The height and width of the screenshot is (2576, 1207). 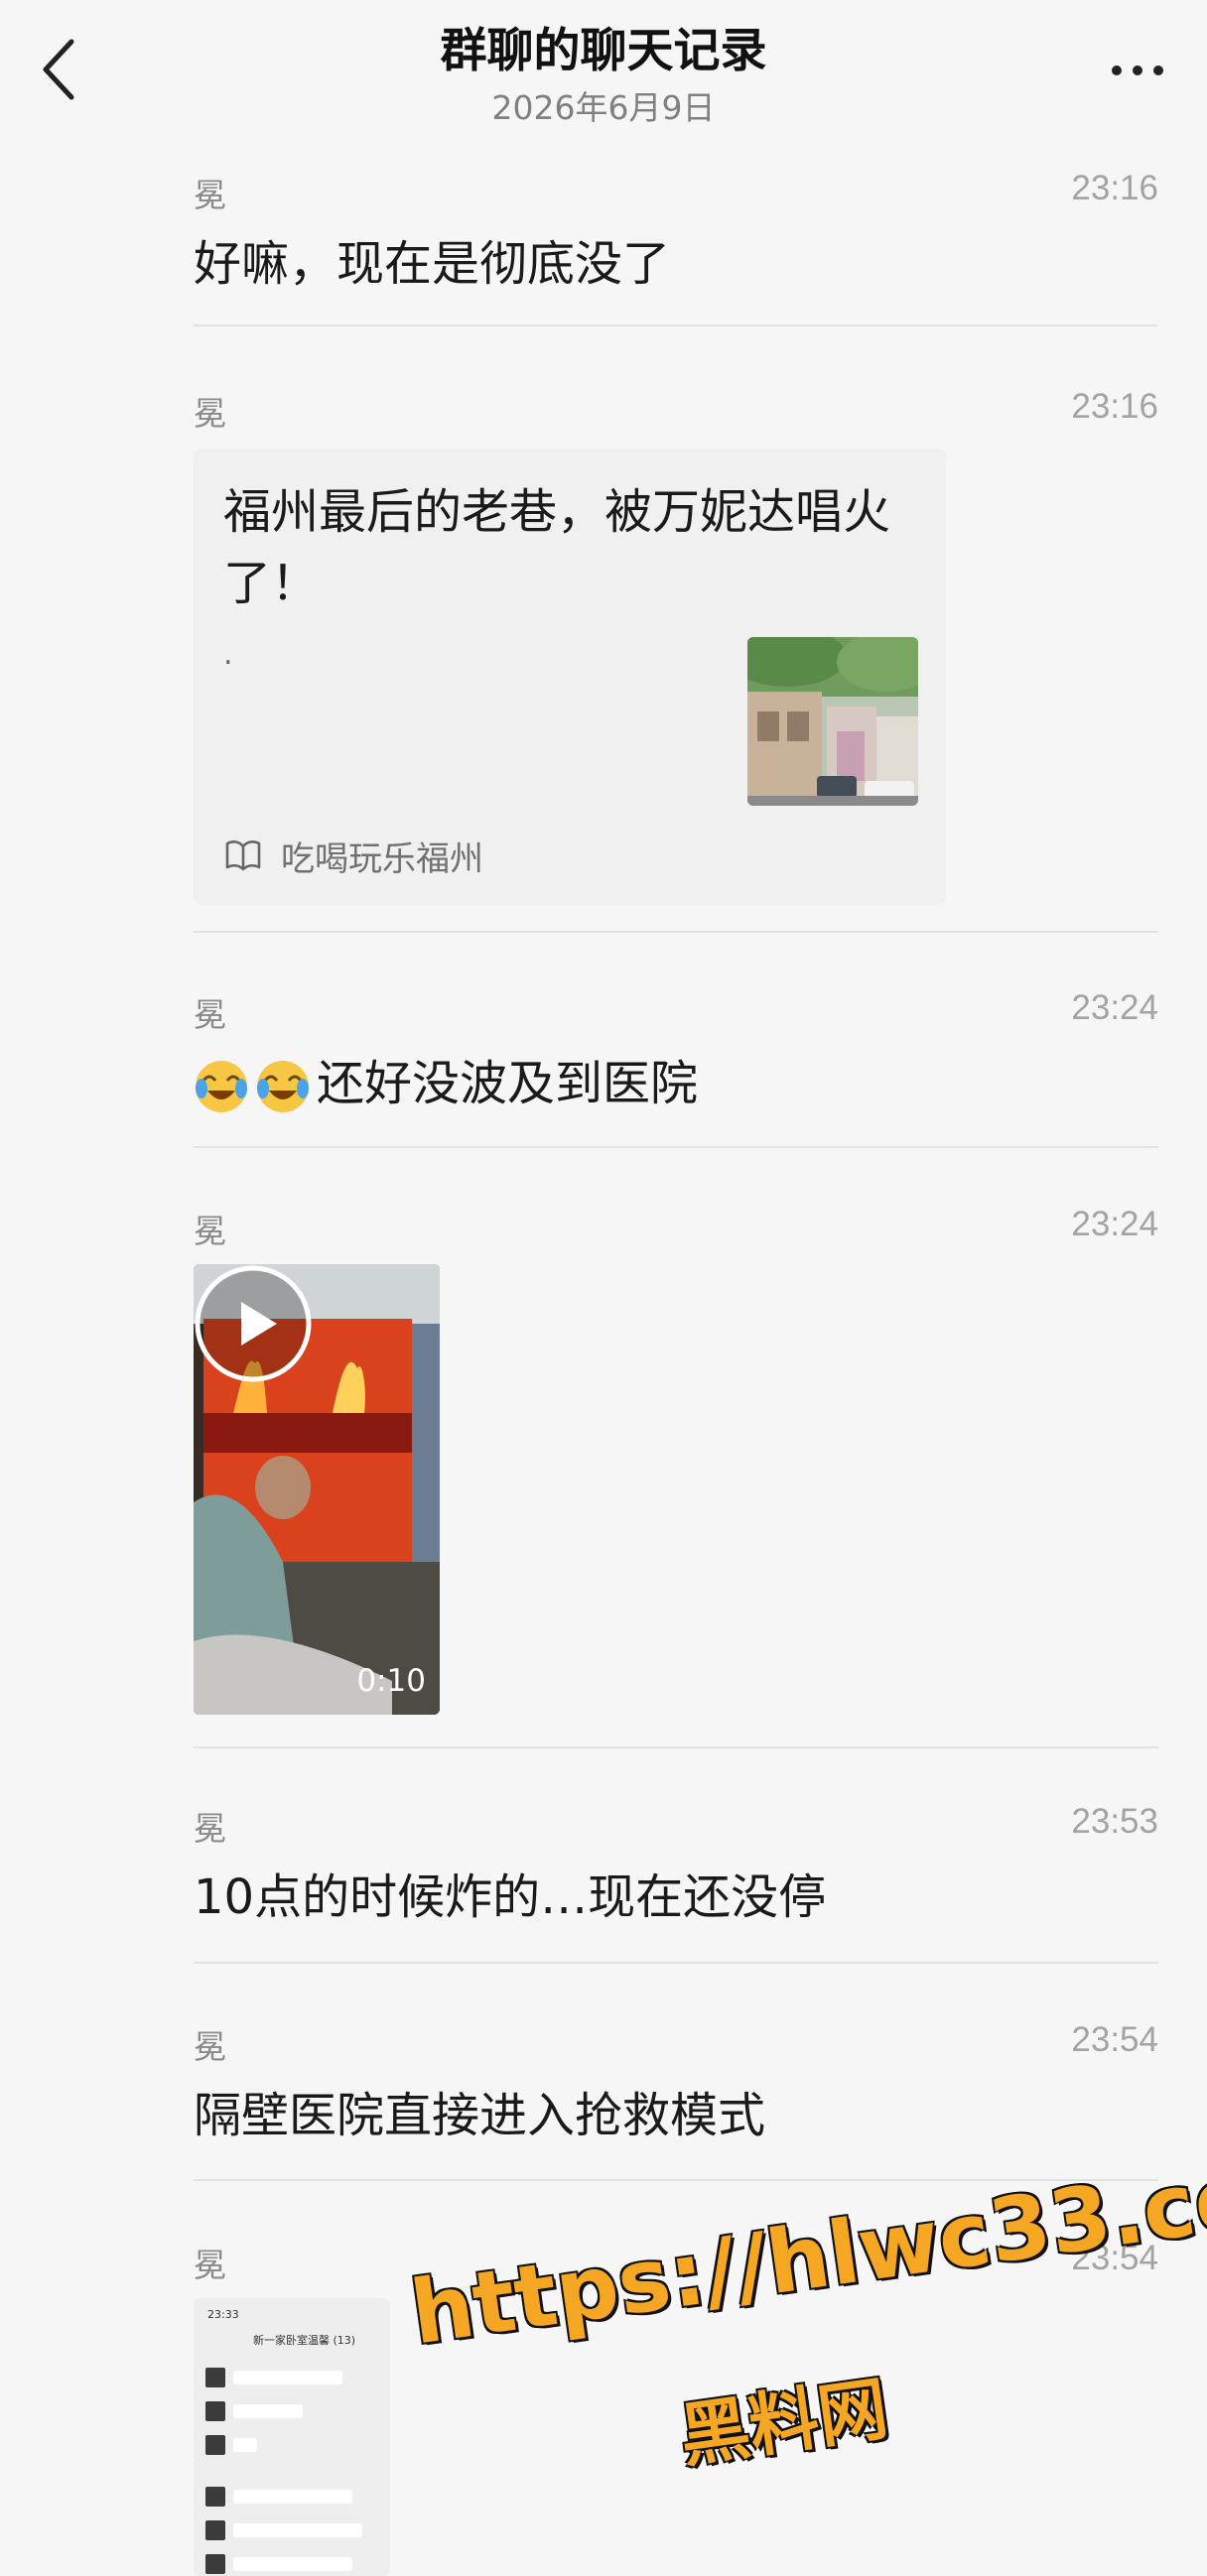 What do you see at coordinates (432, 264) in the screenshot?
I see `message-text: 好嘛，现在是彻底没了` at bounding box center [432, 264].